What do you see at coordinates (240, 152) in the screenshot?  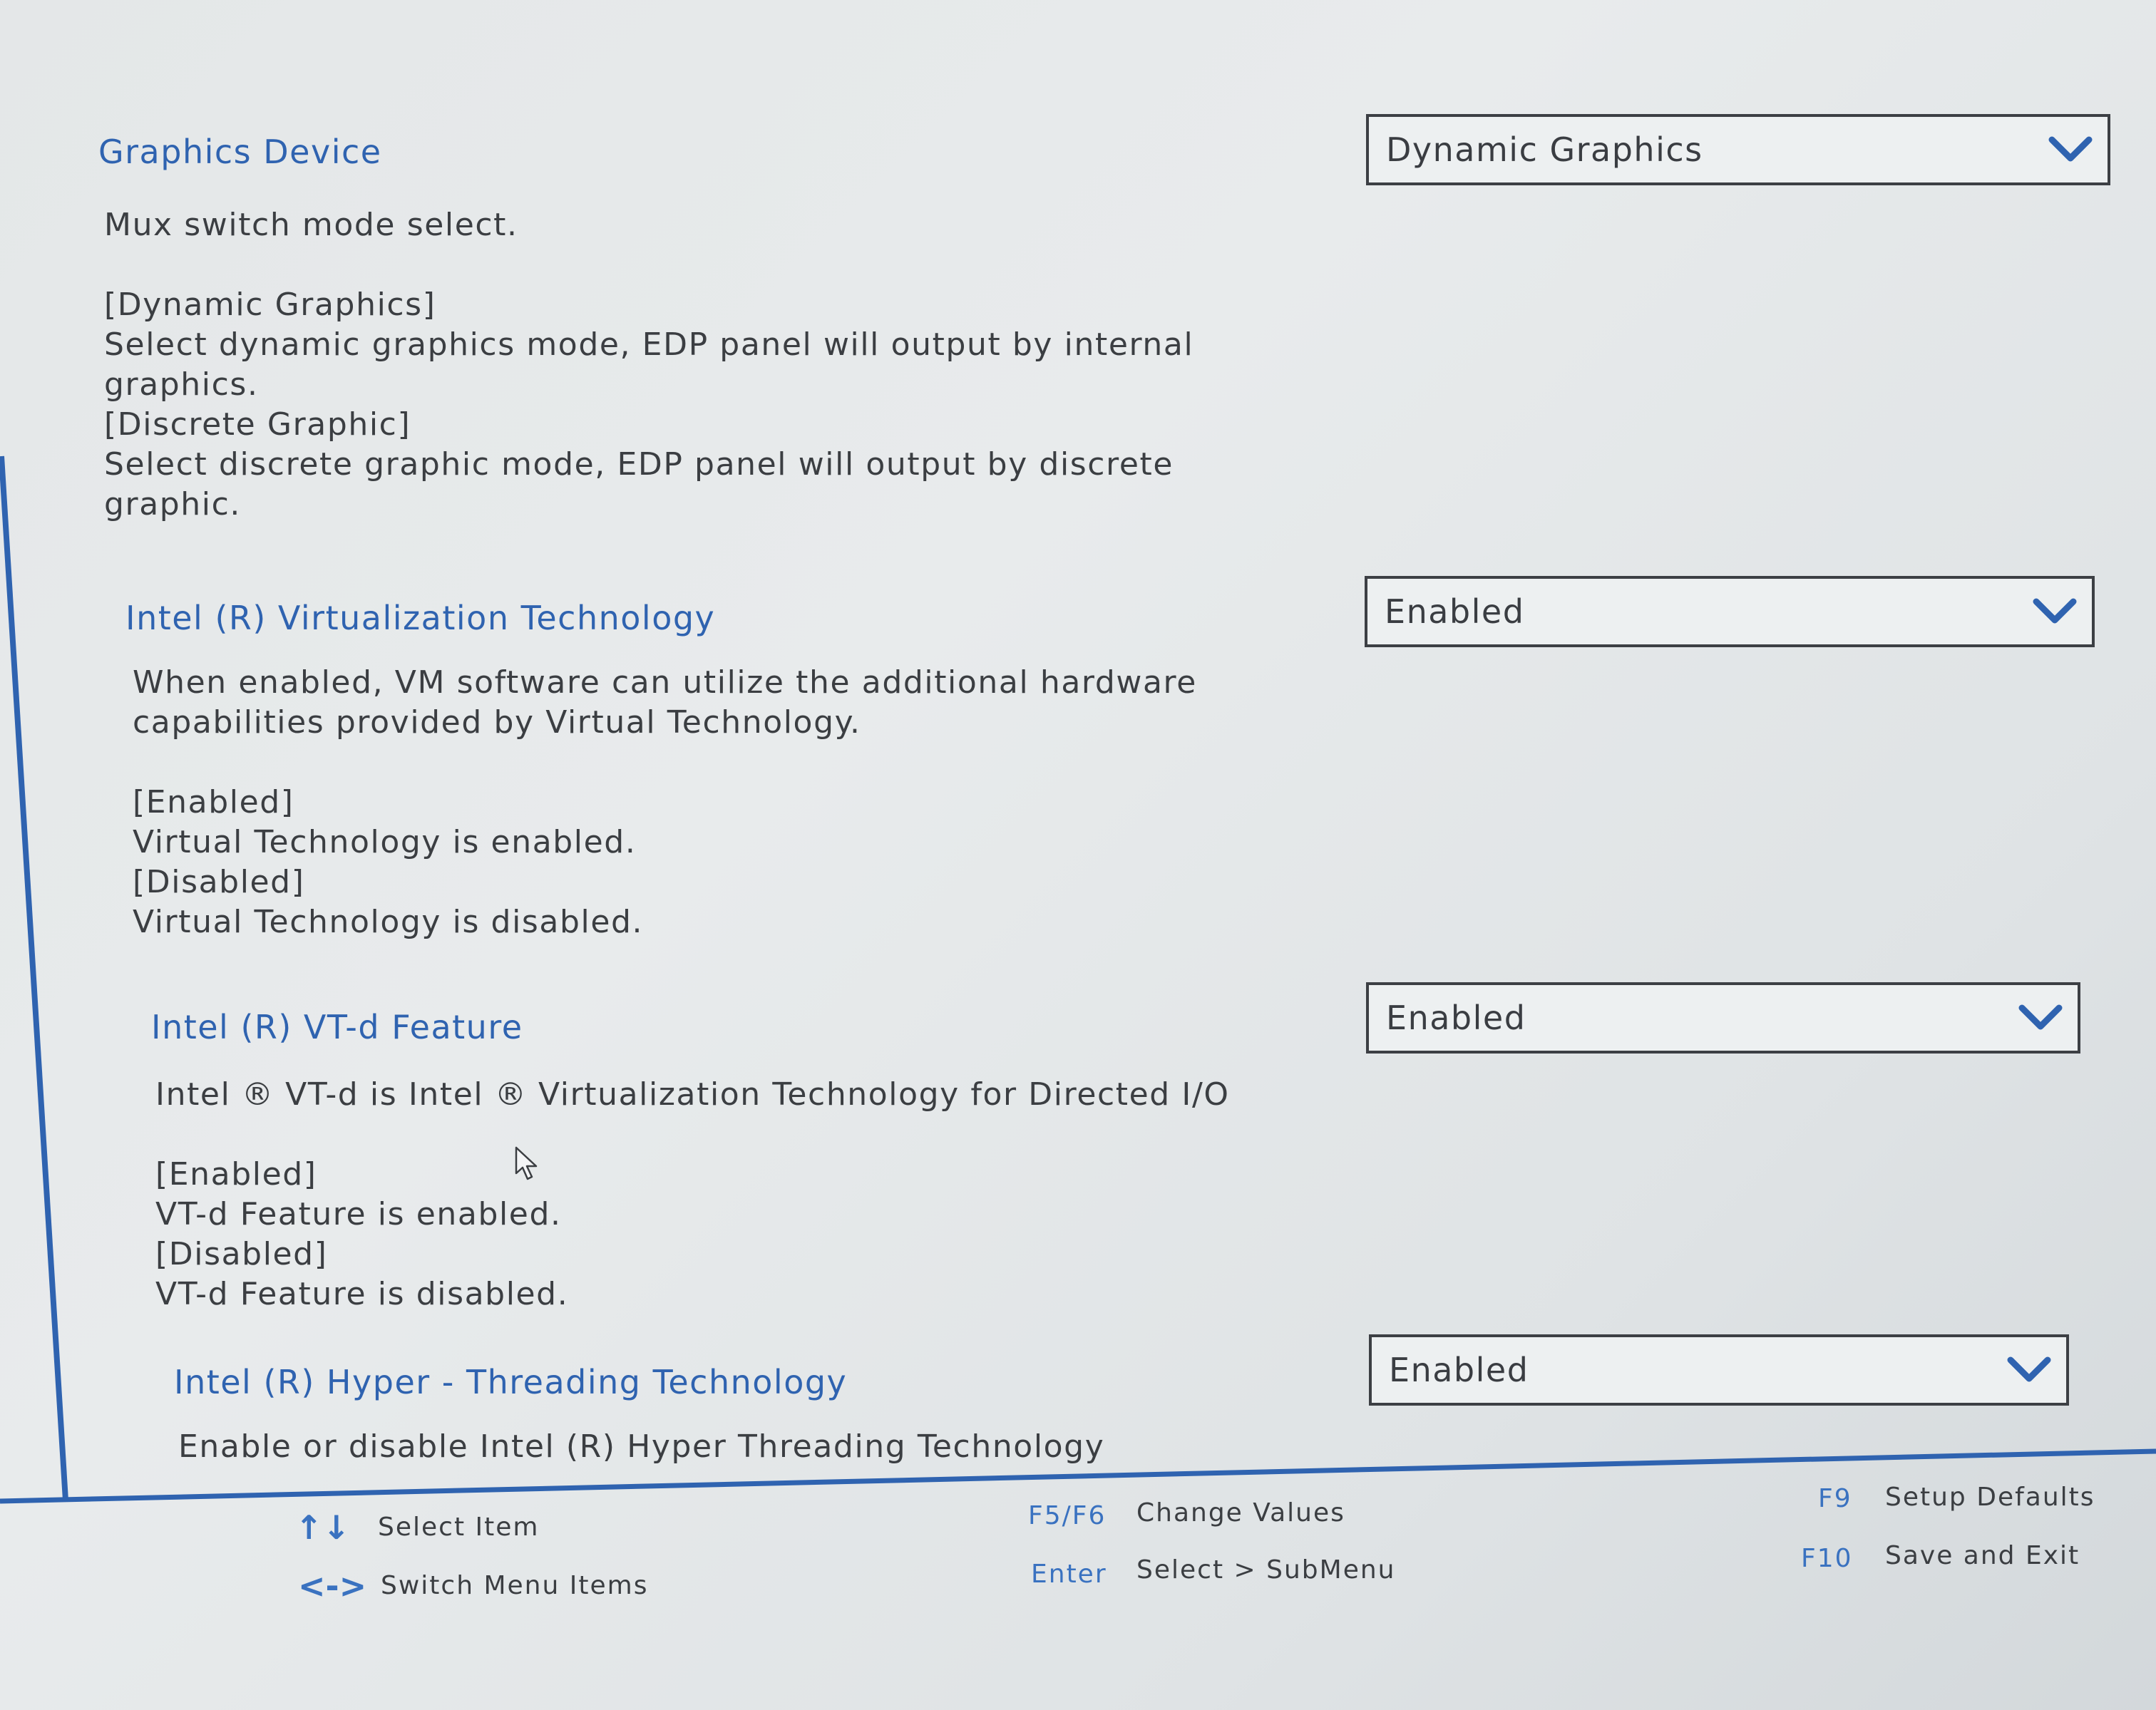 I see `setting-title-graphics-device: Graphics Device` at bounding box center [240, 152].